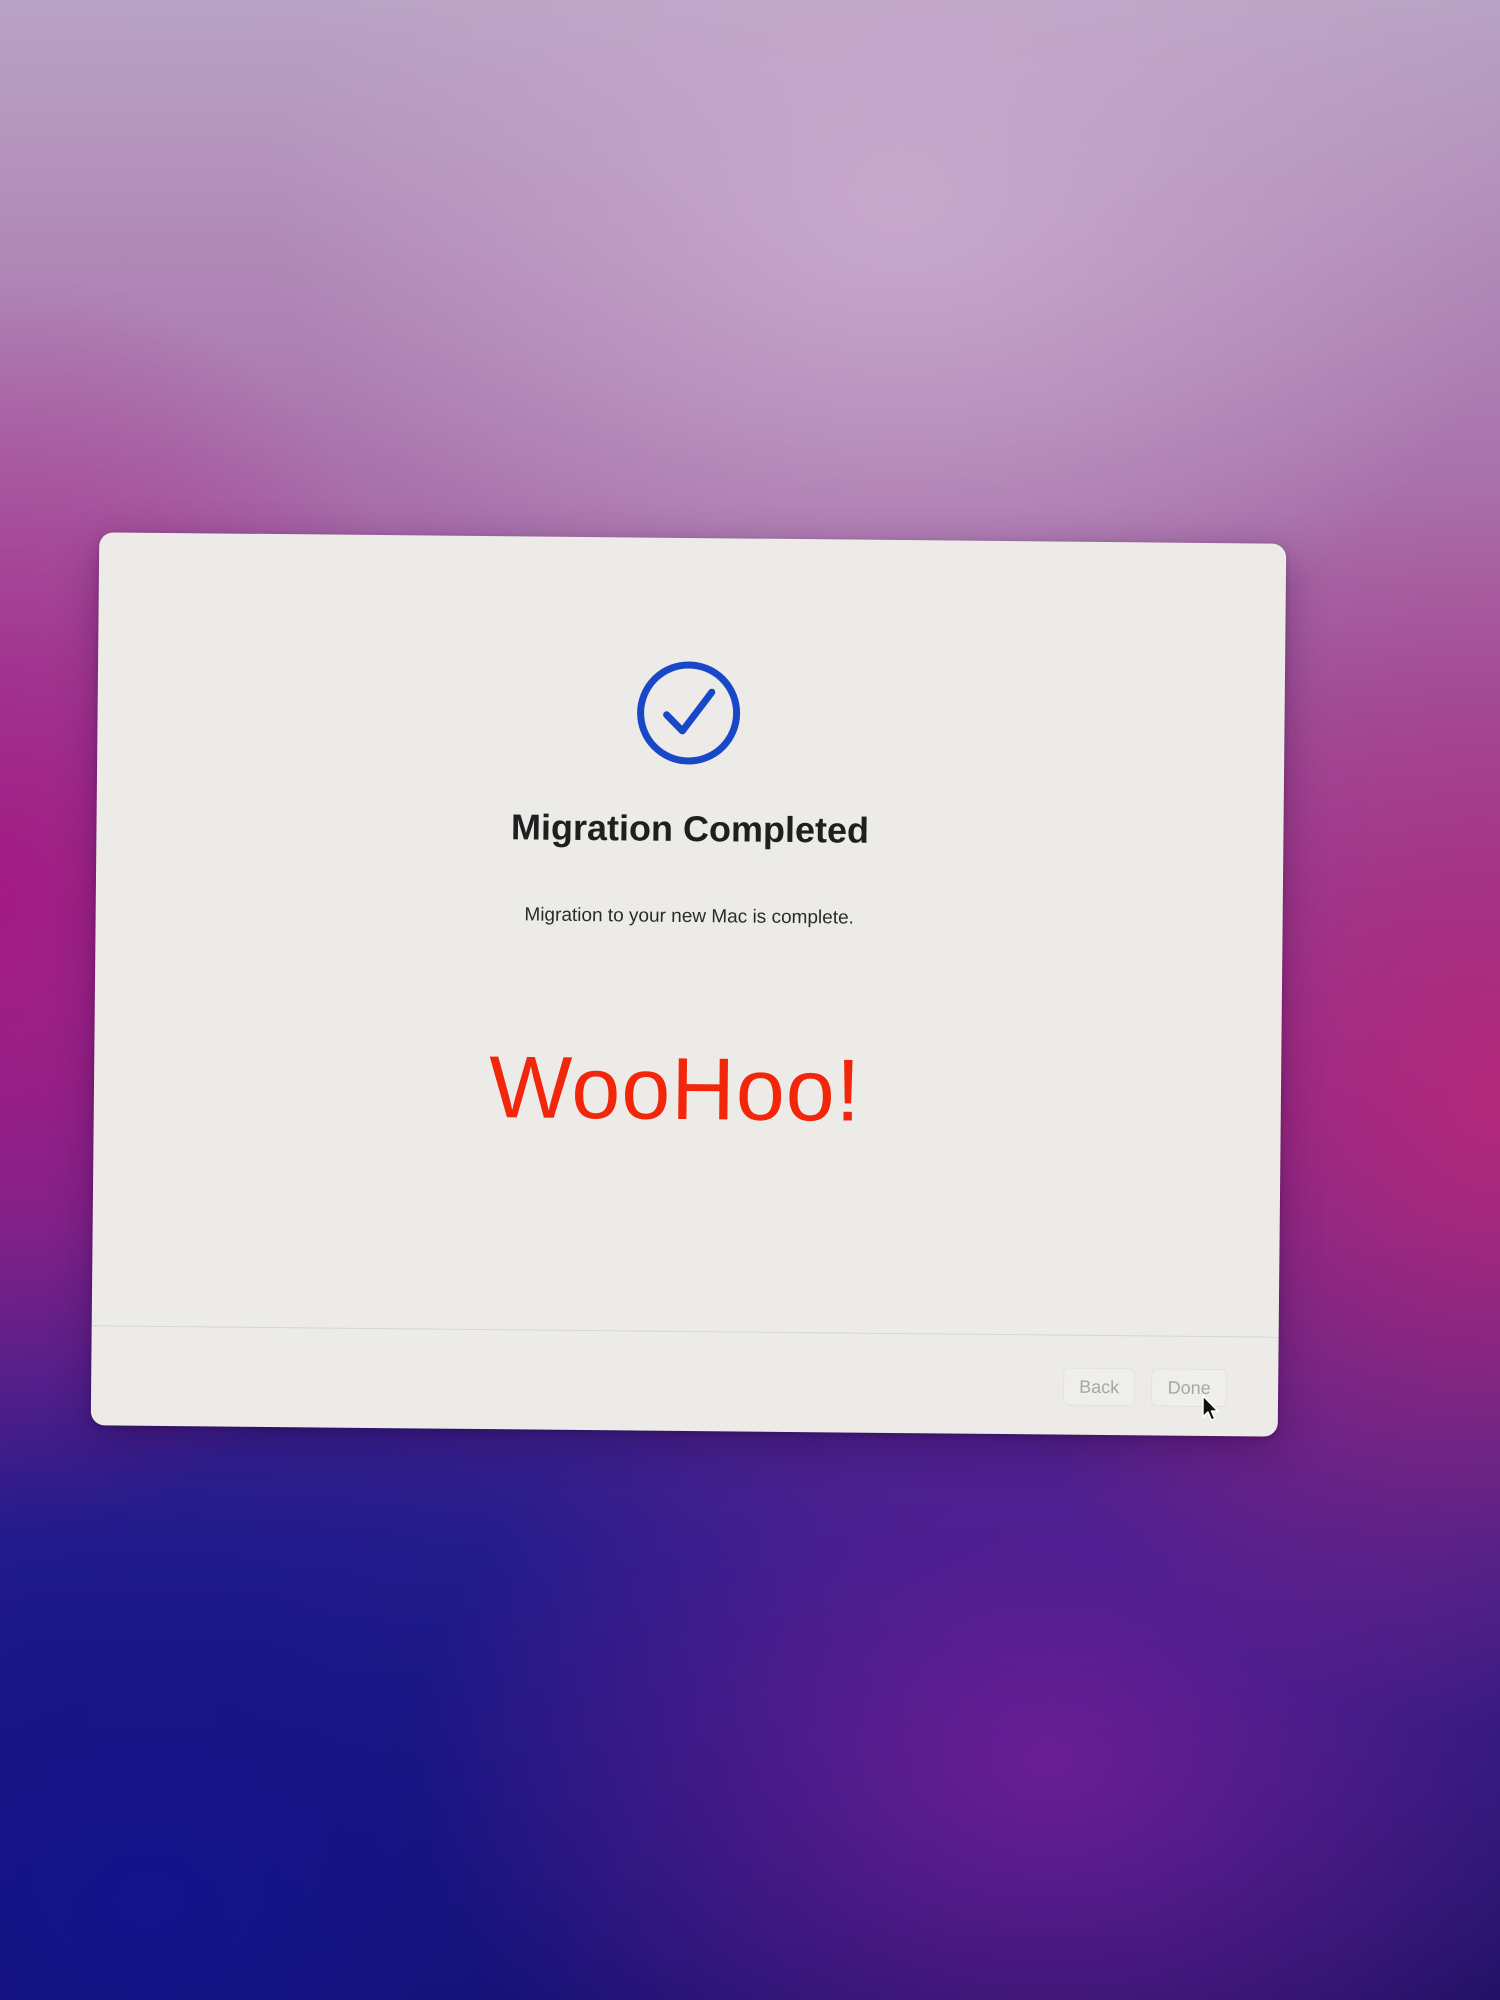 The height and width of the screenshot is (2000, 1500). What do you see at coordinates (1099, 1387) in the screenshot?
I see `back-button: Back` at bounding box center [1099, 1387].